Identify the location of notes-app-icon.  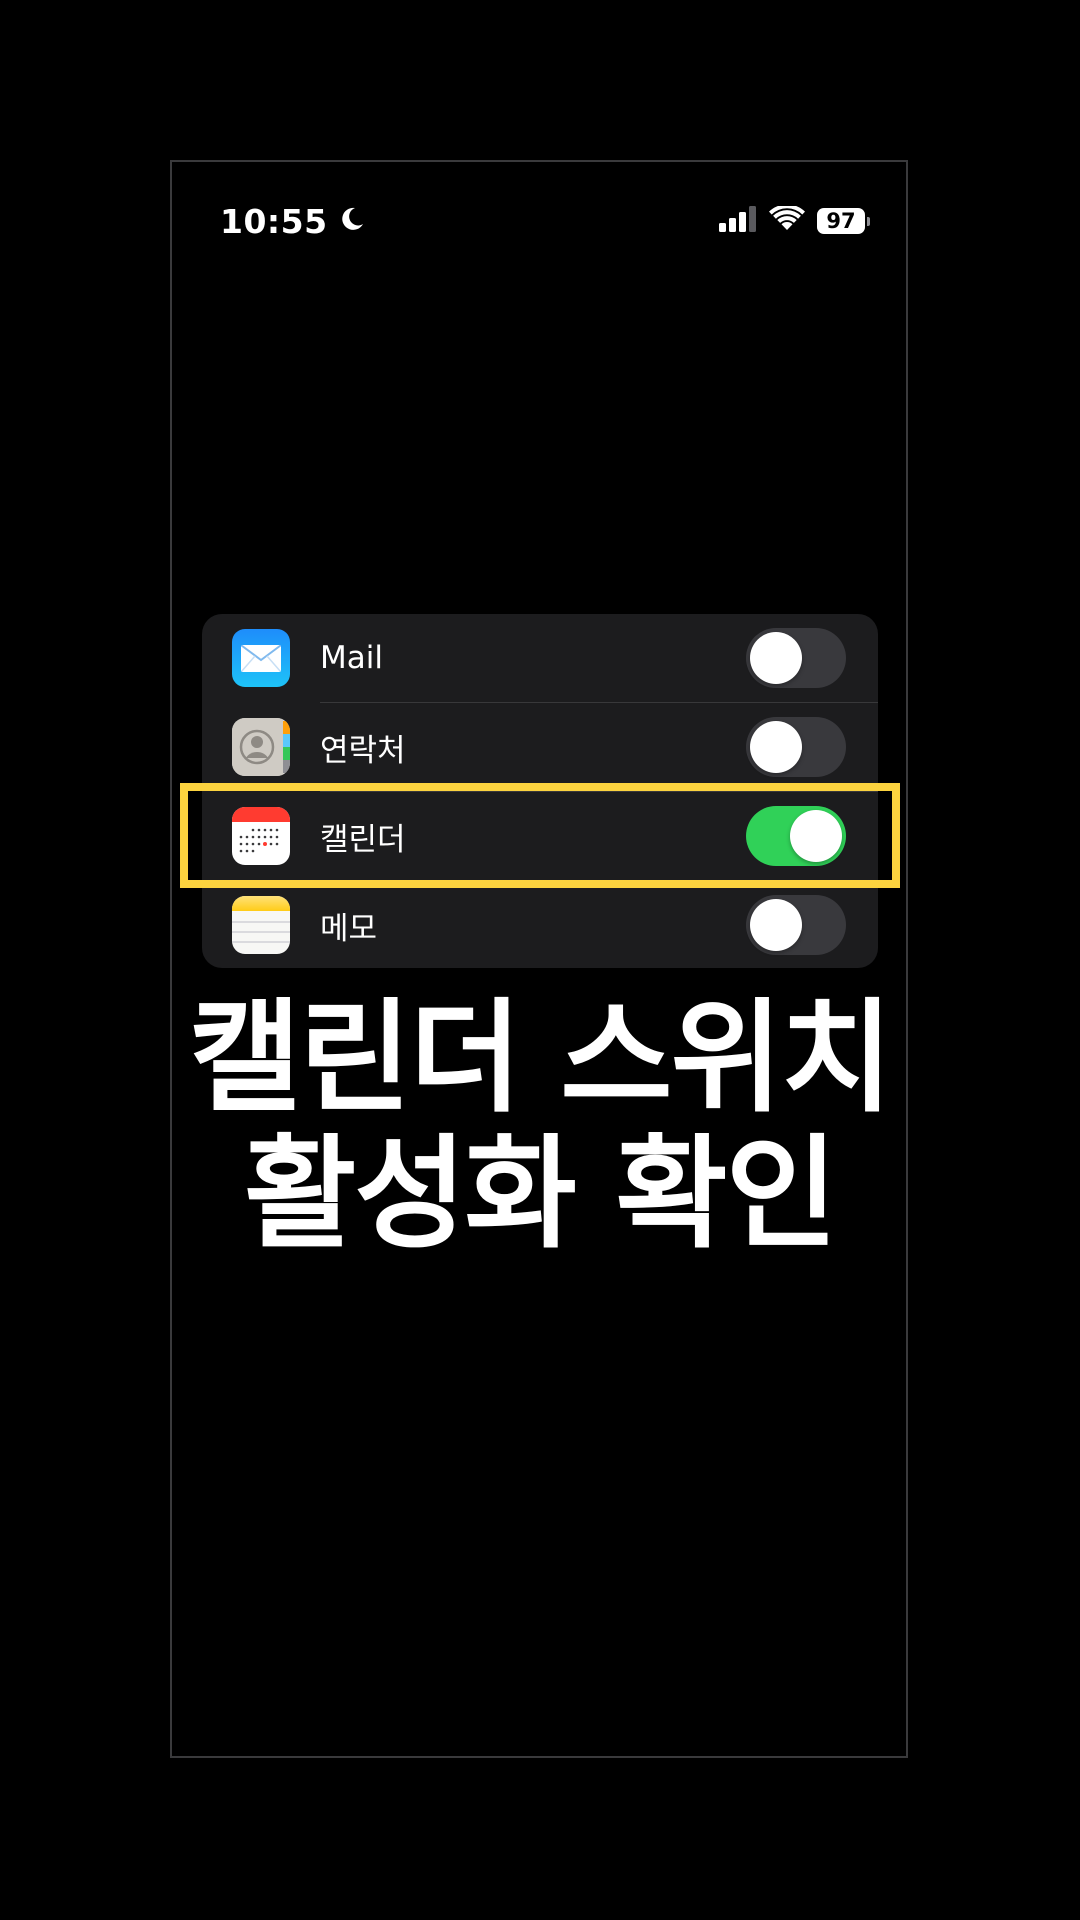
(261, 925).